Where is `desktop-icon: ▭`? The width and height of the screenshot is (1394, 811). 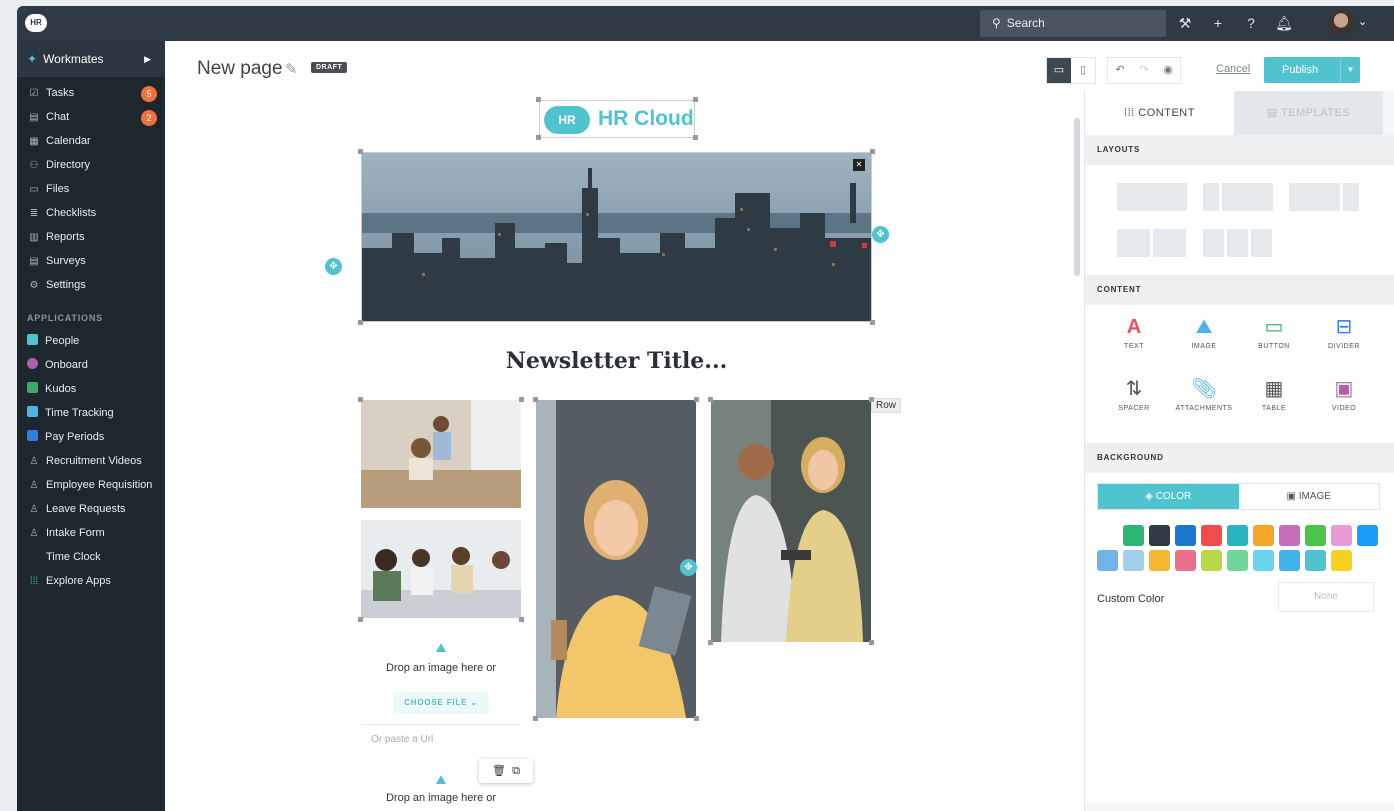 desktop-icon: ▭ is located at coordinates (1059, 70).